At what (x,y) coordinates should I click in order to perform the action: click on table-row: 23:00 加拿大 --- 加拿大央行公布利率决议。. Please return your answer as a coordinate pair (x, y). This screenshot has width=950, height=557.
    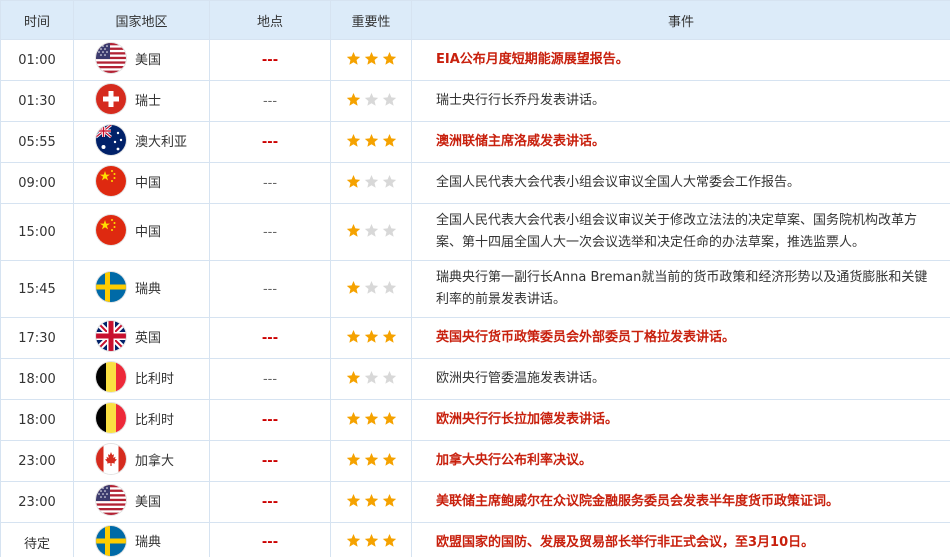
    Looking at the image, I should click on (475, 461).